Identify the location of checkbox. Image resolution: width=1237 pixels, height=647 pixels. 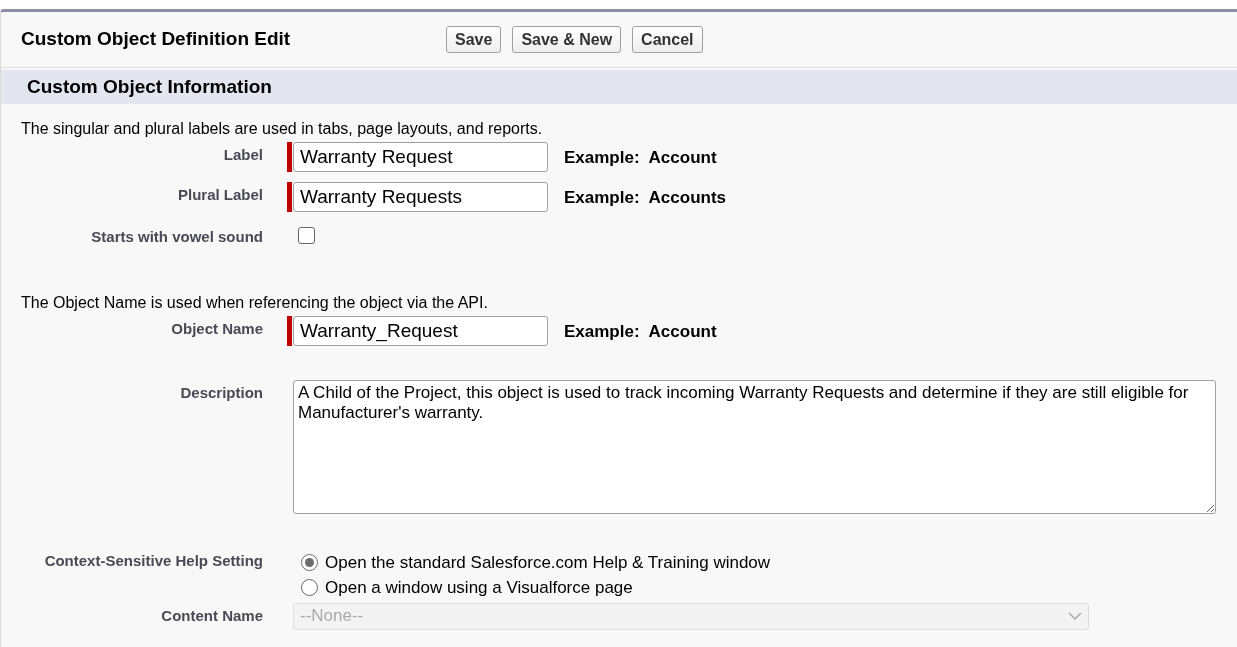
(306, 235).